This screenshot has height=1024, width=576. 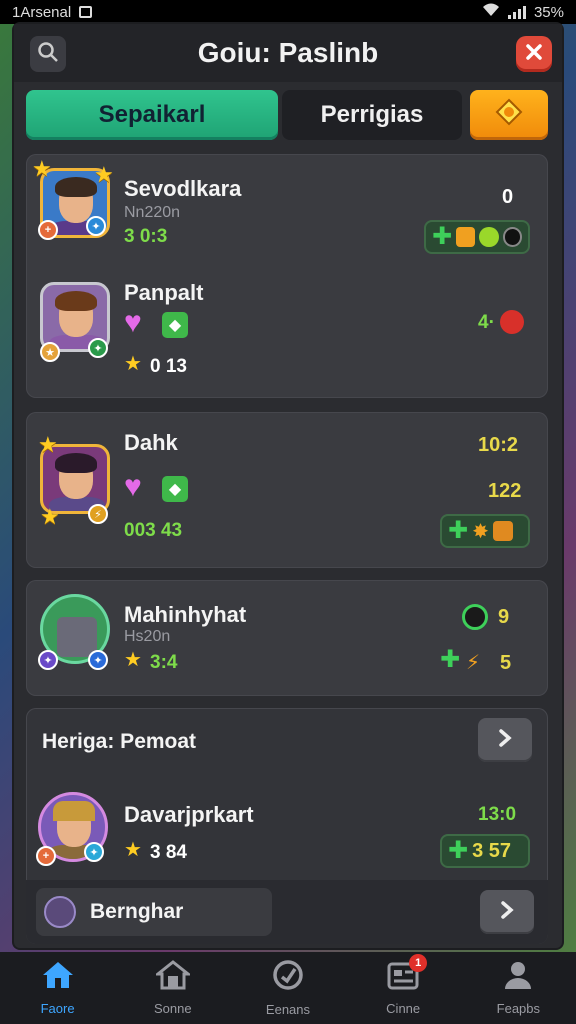 What do you see at coordinates (486, 322) in the screenshot?
I see `player-value: 4·` at bounding box center [486, 322].